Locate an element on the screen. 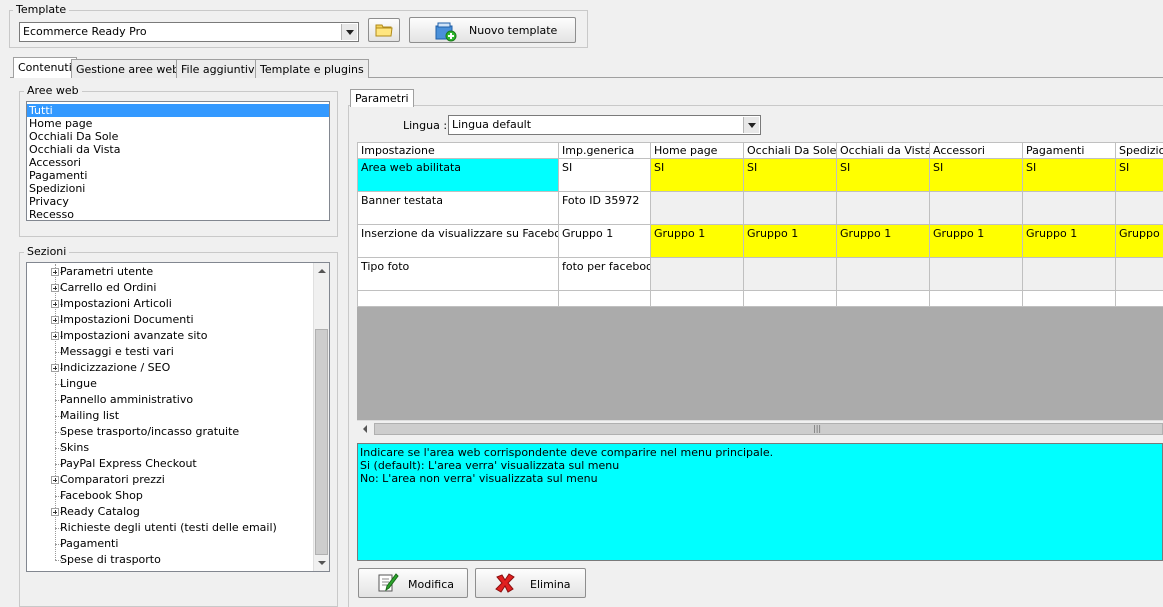 Image resolution: width=1163 pixels, height=607 pixels. scroll-up-arrow-icon is located at coordinates (322, 271).